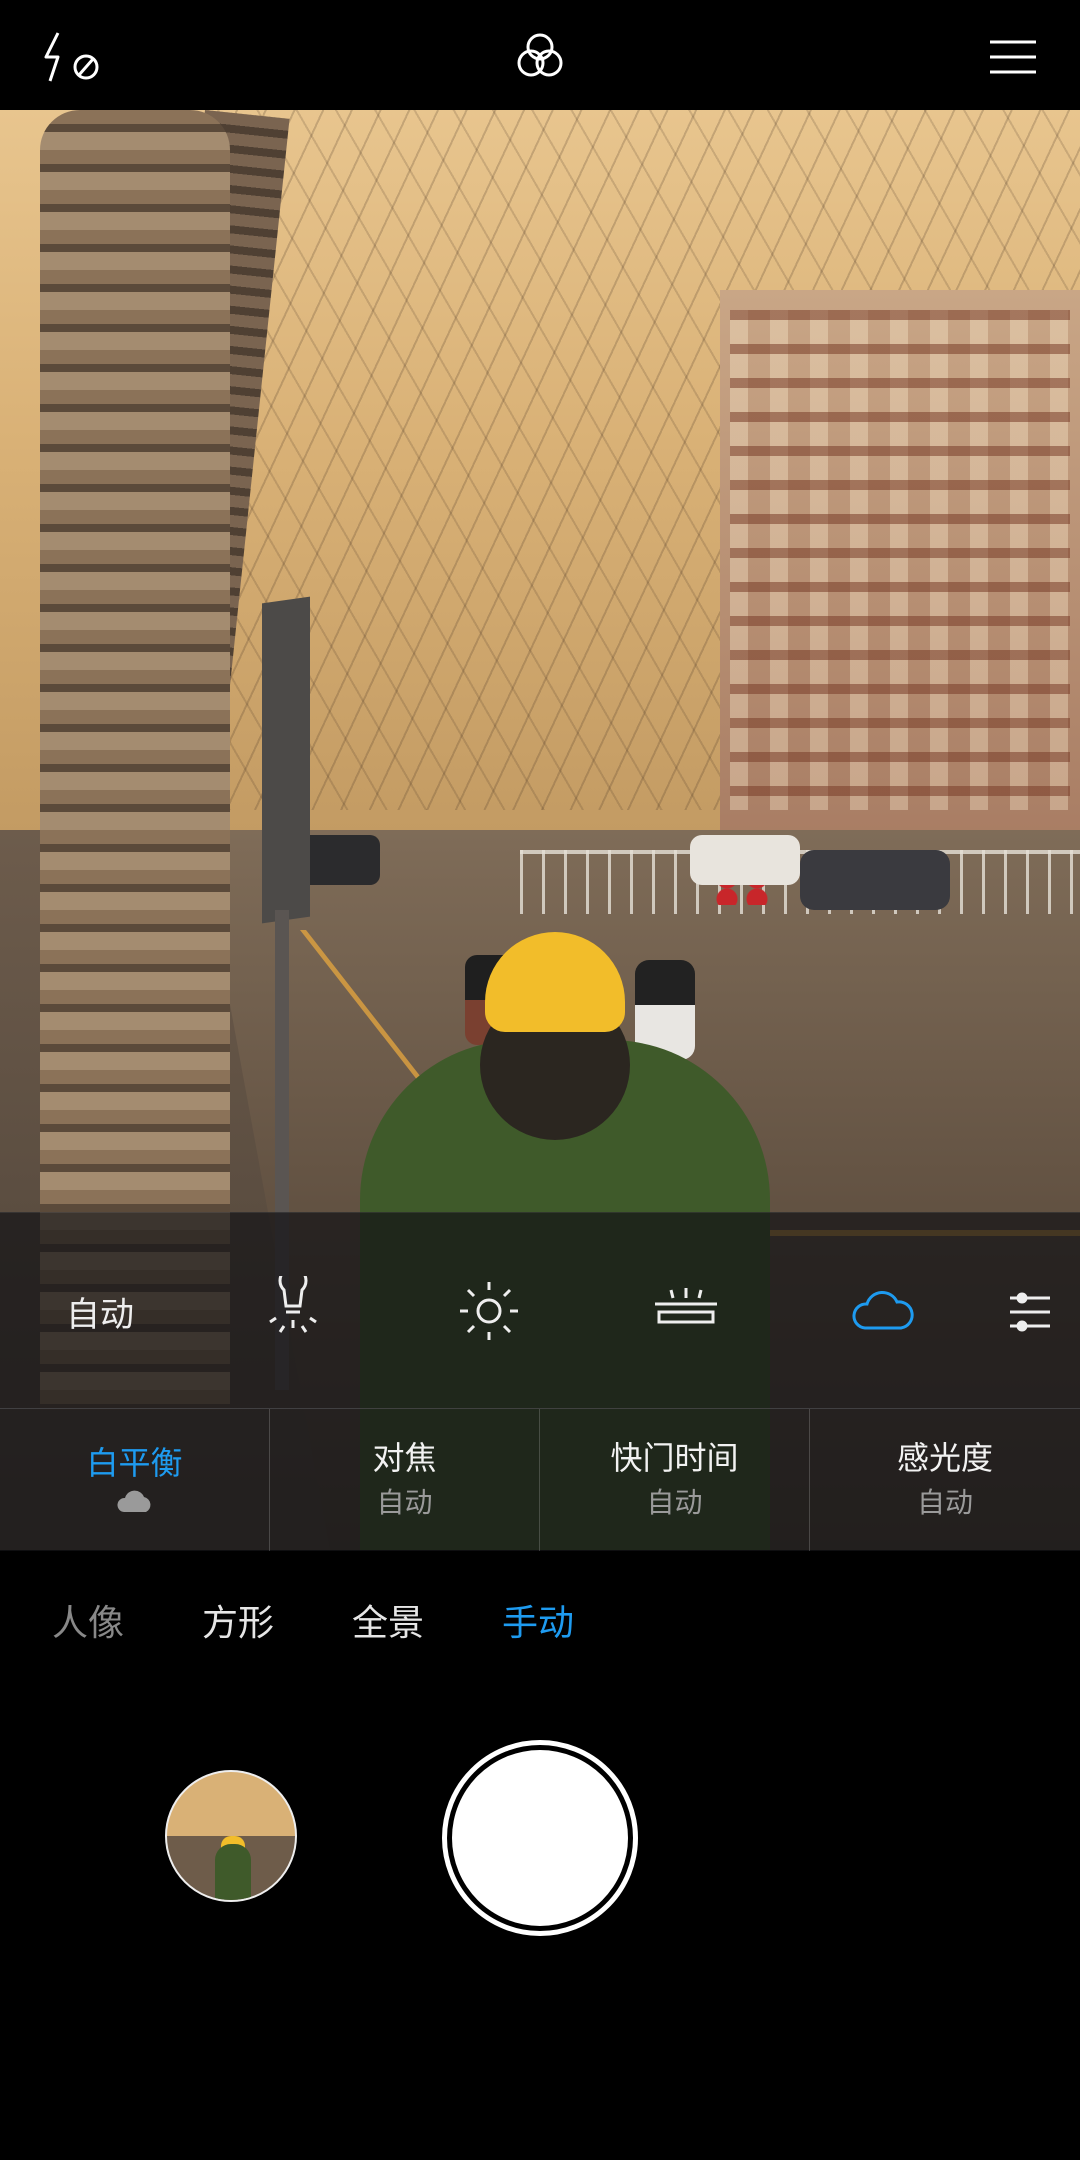  Describe the element at coordinates (388, 1620) in the screenshot. I see `mode-panorama: 全景` at that location.